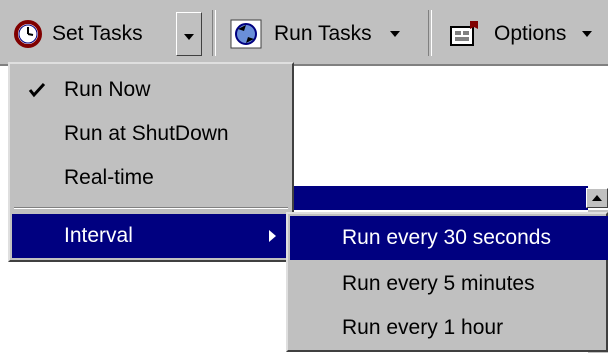  Describe the element at coordinates (464, 33) in the screenshot. I see `options-icon` at that location.